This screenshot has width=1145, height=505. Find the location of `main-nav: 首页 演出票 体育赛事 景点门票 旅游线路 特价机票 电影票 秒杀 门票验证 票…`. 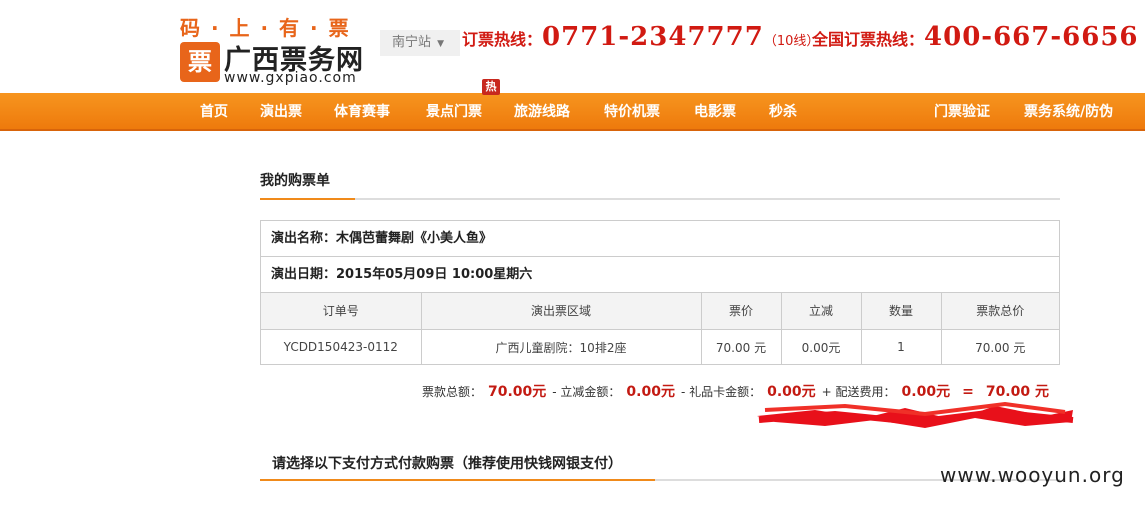

main-nav: 首页 演出票 体育赛事 景点门票 旅游线路 特价机票 电影票 秒杀 门票验证 票… is located at coordinates (572, 112).